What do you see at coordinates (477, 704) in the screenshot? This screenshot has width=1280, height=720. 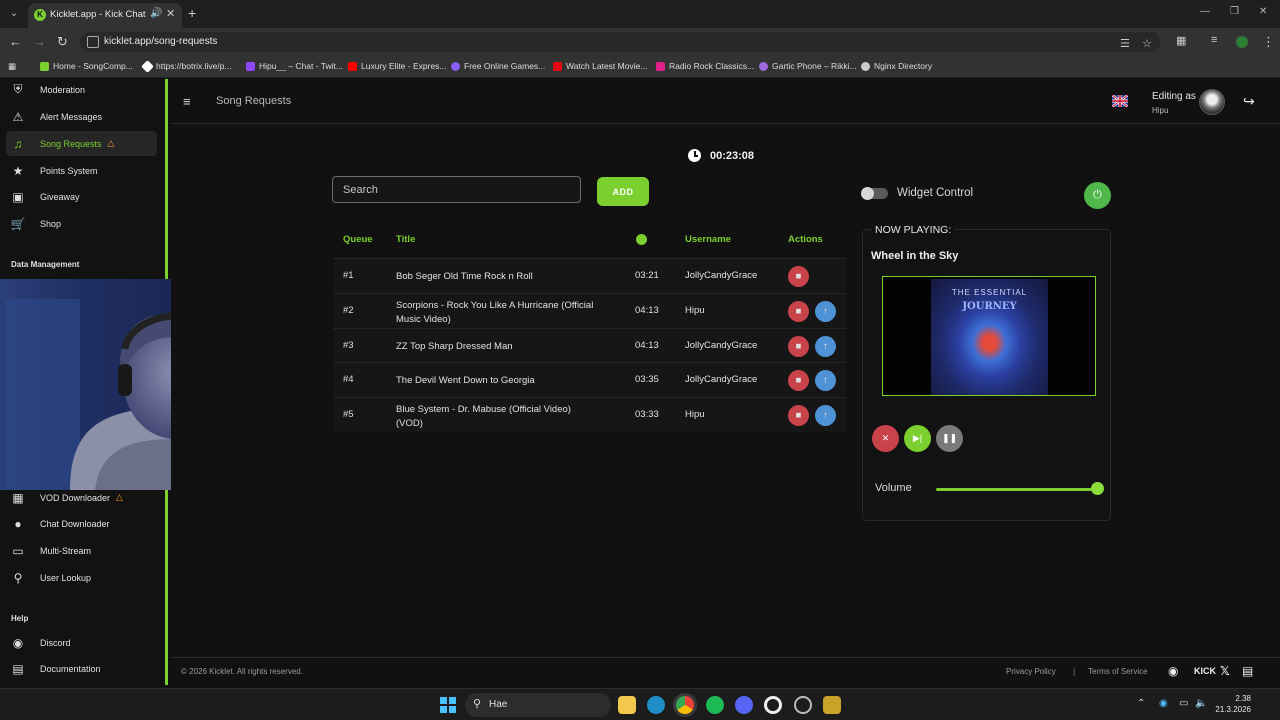 I see `search-icon: ⚲` at bounding box center [477, 704].